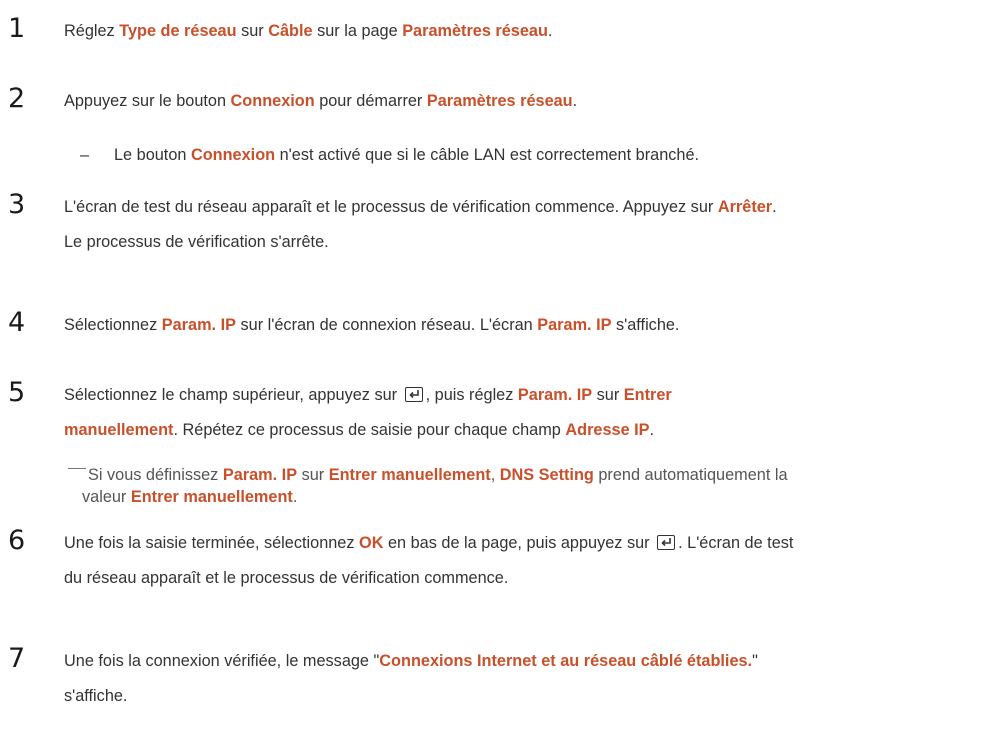 The height and width of the screenshot is (750, 994). What do you see at coordinates (357, 31) in the screenshot?
I see `text-run: sur la page` at bounding box center [357, 31].